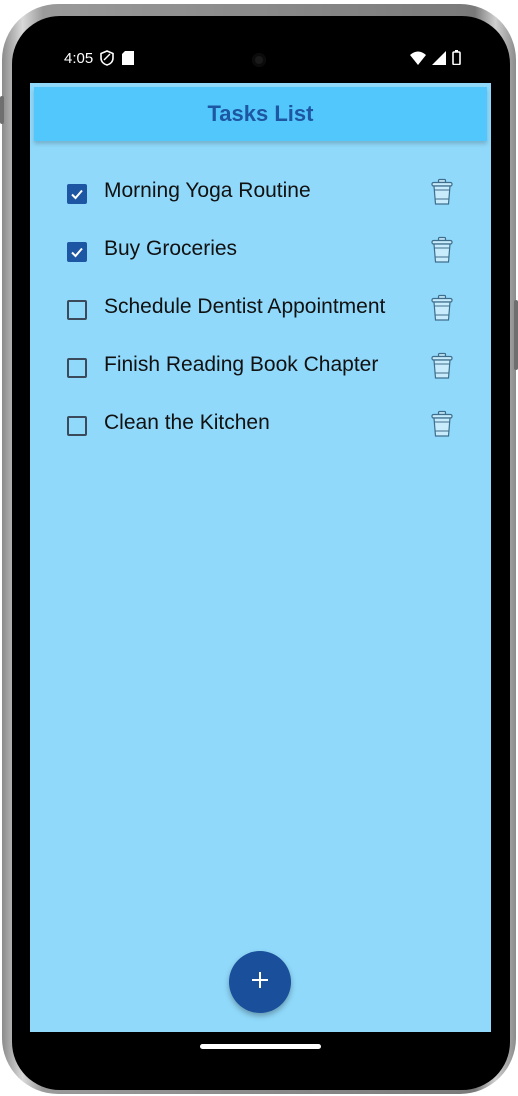  I want to click on task-label: Morning Yoga Routine, so click(207, 190).